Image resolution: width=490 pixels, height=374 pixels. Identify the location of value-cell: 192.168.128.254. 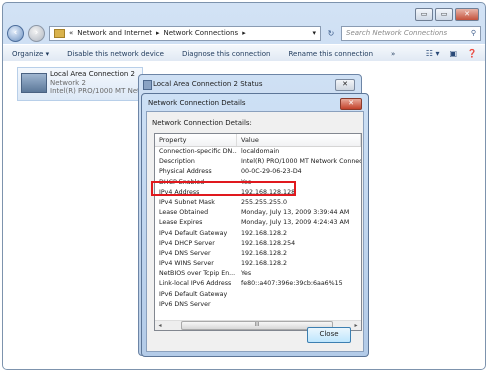
(268, 243).